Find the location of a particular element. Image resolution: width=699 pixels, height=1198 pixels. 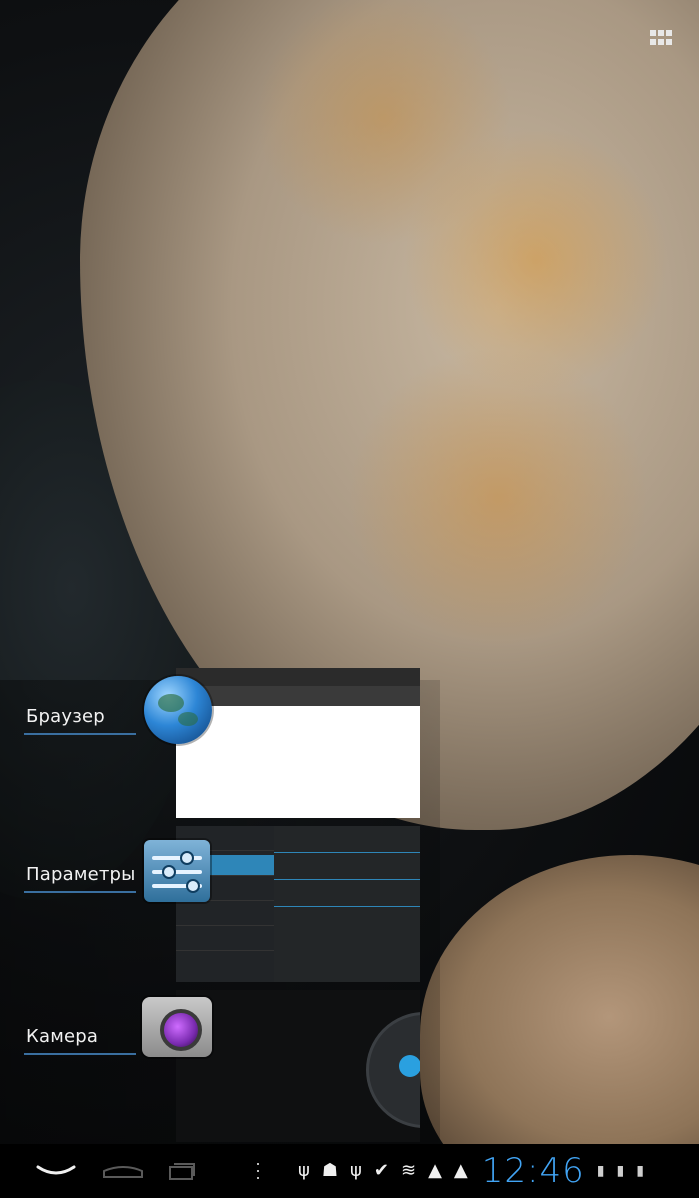

recent-thumbnail-camera is located at coordinates (298, 1066).